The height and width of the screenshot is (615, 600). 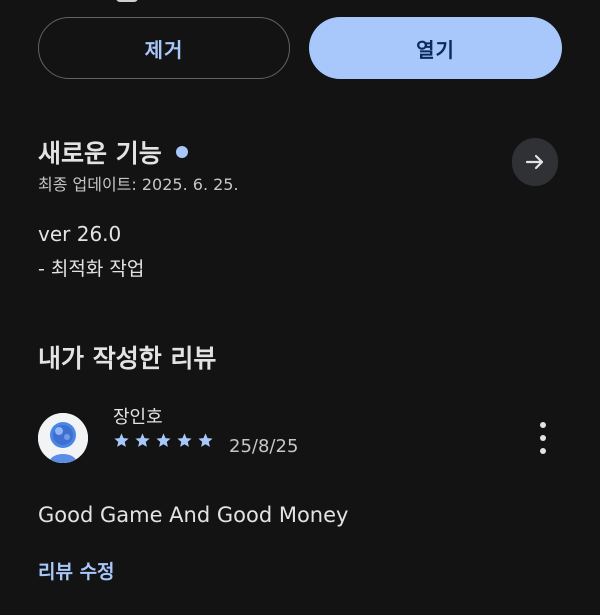 I want to click on reviewer-name: 장인호, so click(x=138, y=417).